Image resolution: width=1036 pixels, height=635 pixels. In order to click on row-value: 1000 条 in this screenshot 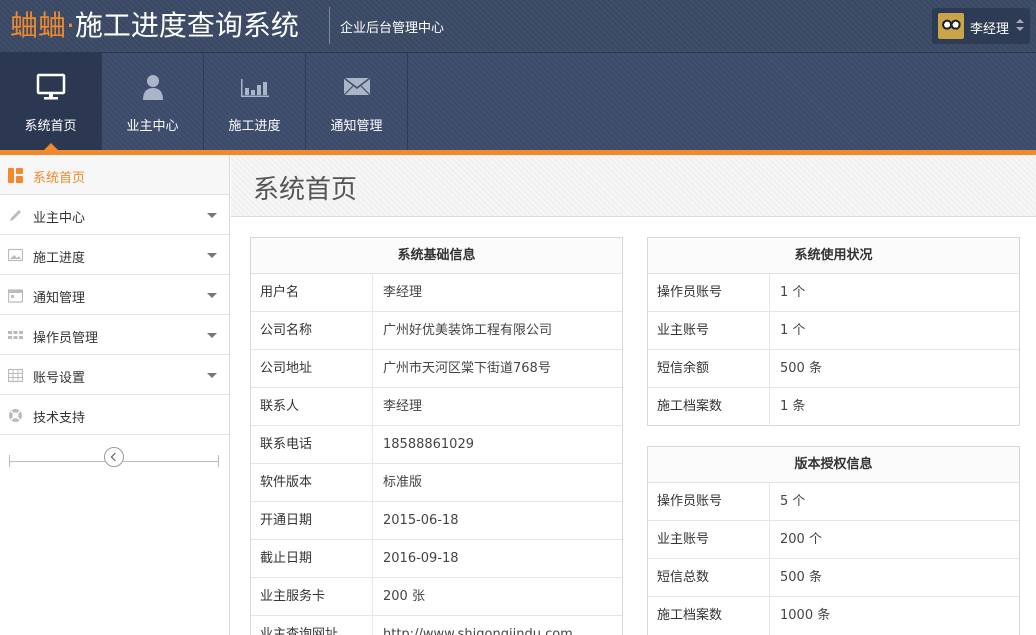, I will do `click(805, 615)`.